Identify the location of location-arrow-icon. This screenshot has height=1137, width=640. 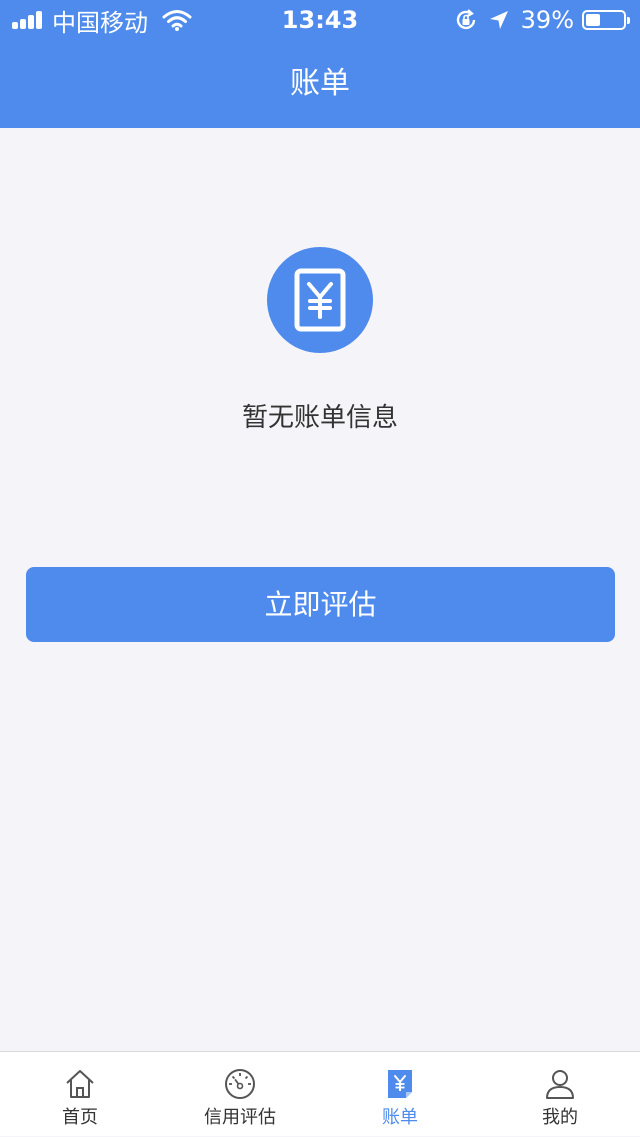
(498, 20).